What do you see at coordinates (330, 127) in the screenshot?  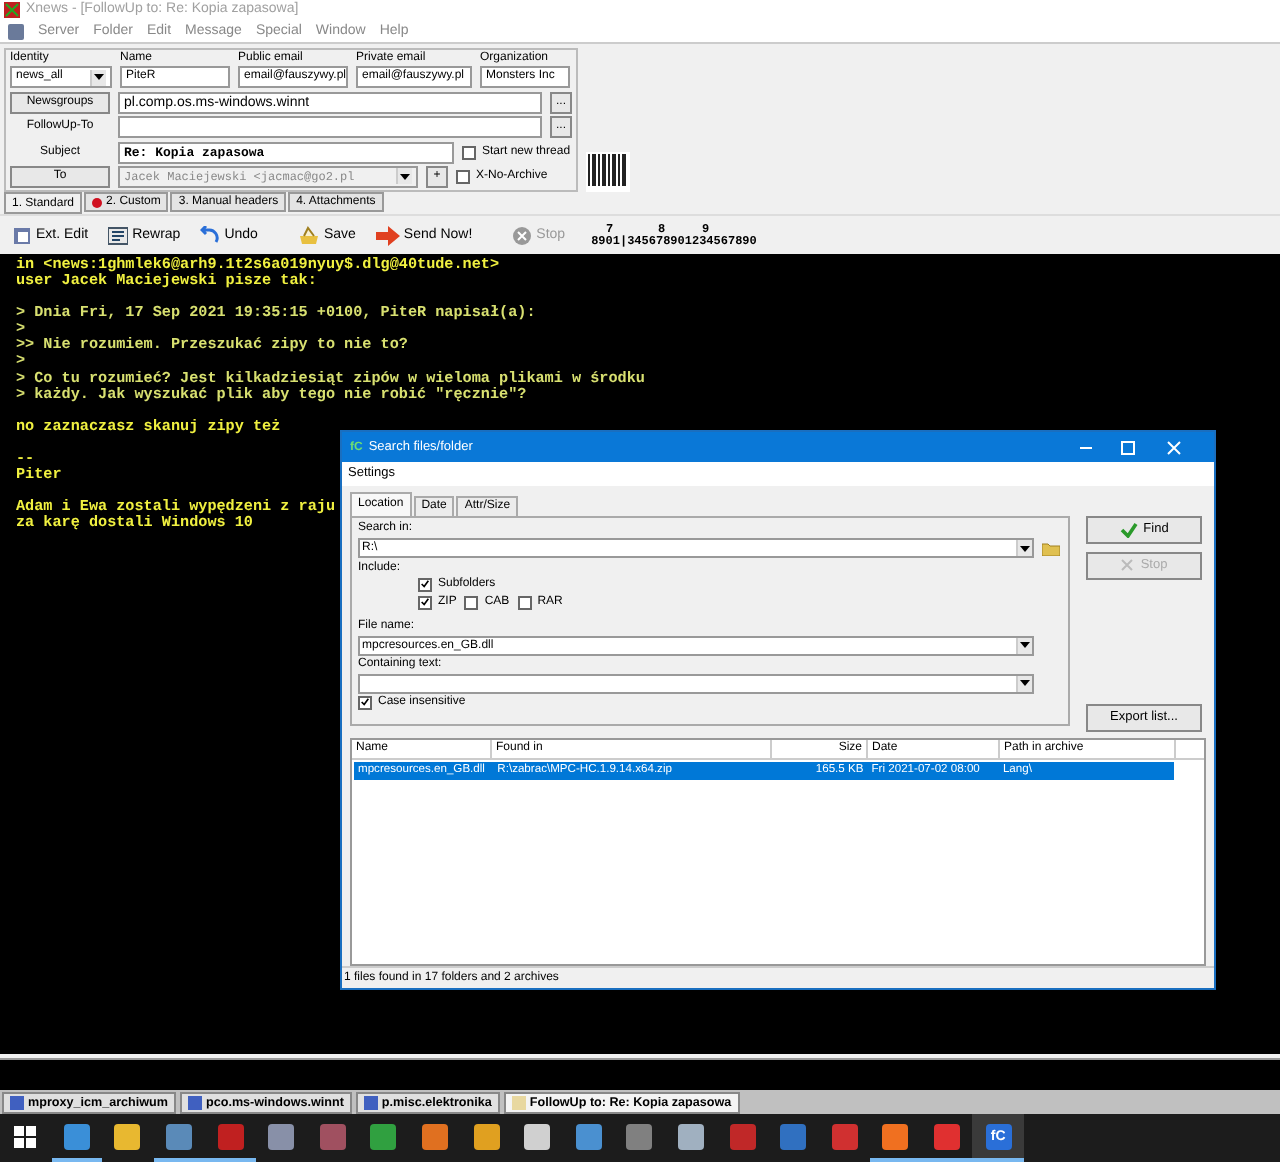 I see `followup-field` at bounding box center [330, 127].